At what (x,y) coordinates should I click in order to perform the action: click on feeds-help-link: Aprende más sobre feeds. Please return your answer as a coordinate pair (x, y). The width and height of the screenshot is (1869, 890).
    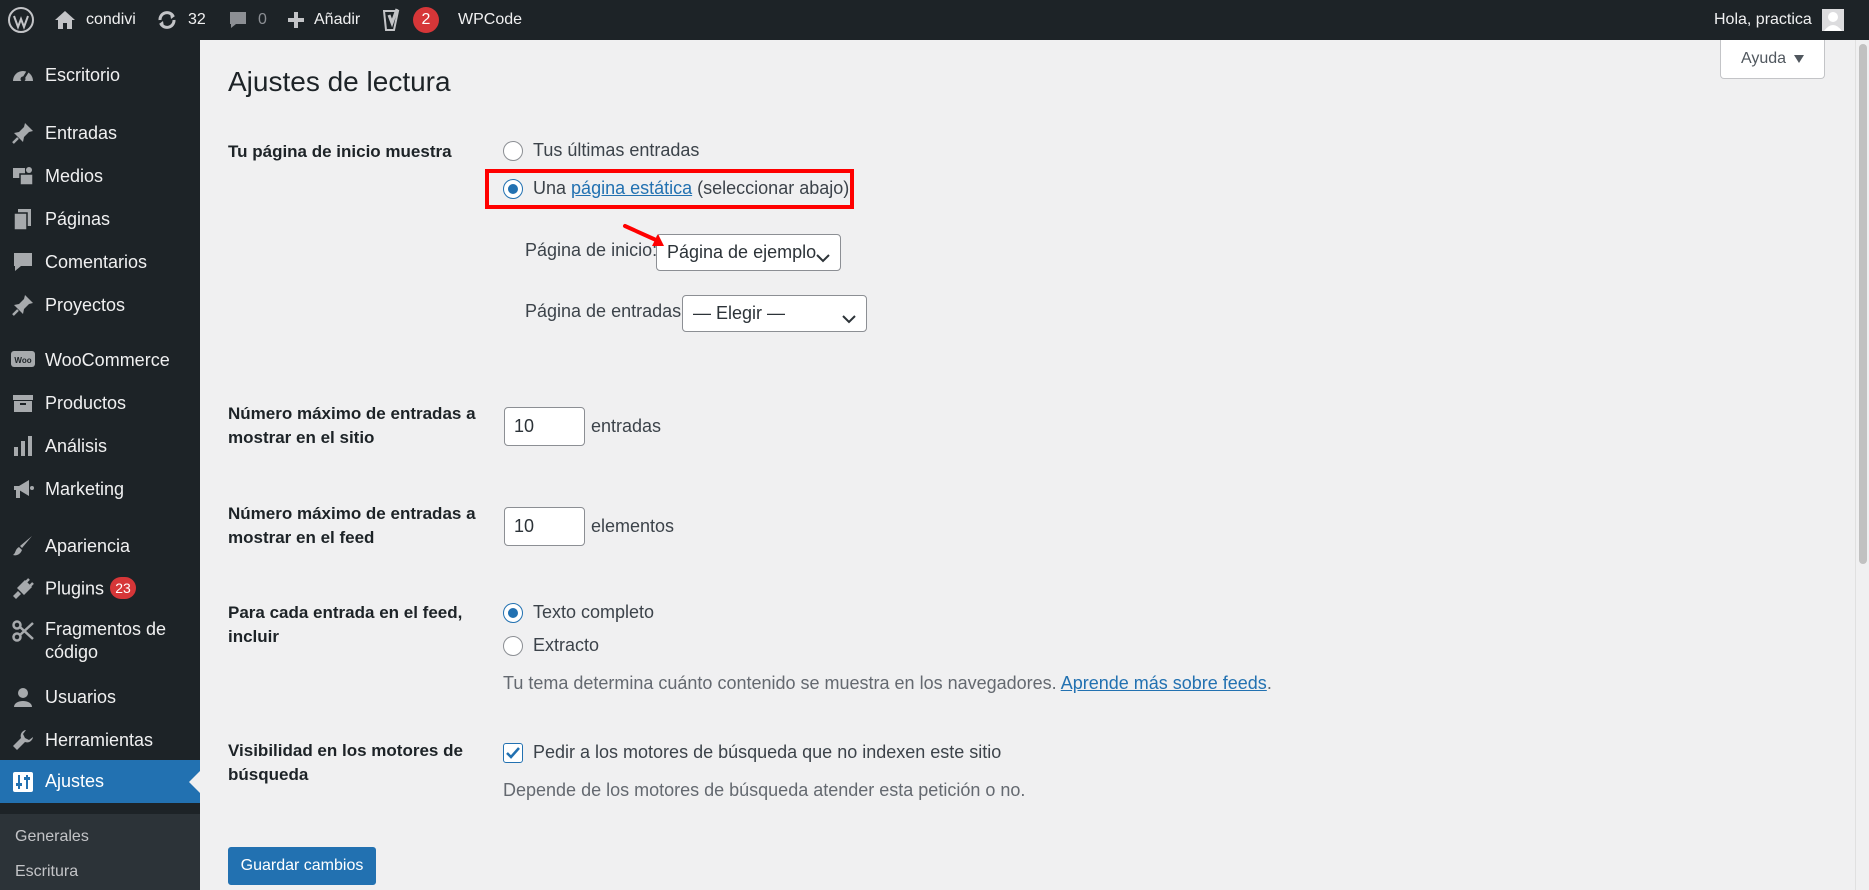
    Looking at the image, I should click on (1164, 683).